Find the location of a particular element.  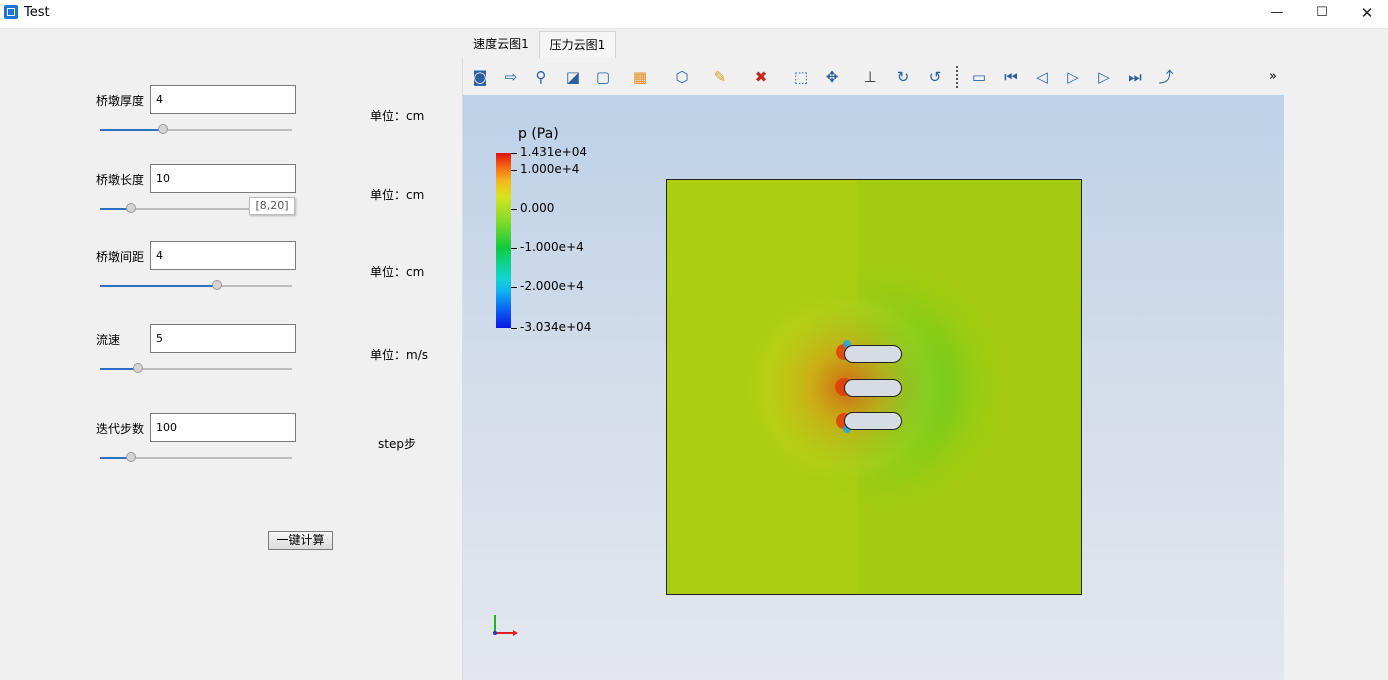

pier-thickness-label: 桥墩厚度 is located at coordinates (120, 101).